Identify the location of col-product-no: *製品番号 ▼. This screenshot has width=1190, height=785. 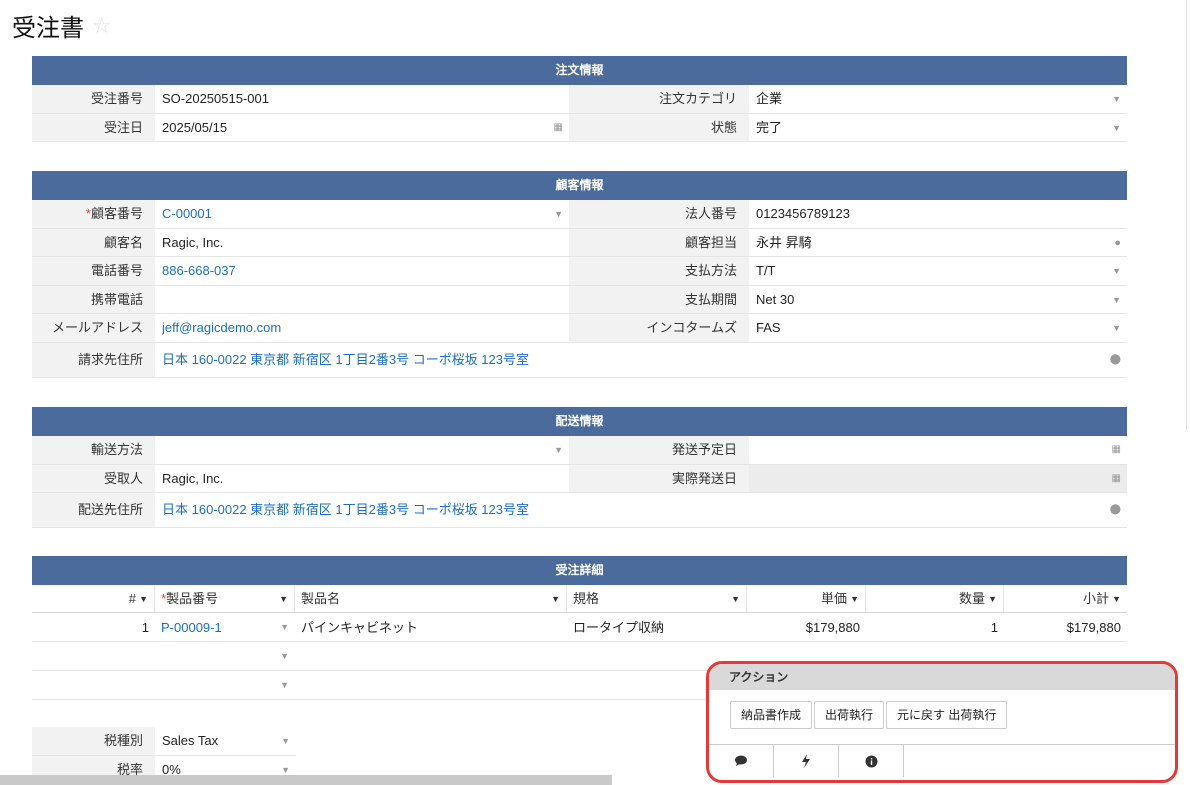
(225, 598).